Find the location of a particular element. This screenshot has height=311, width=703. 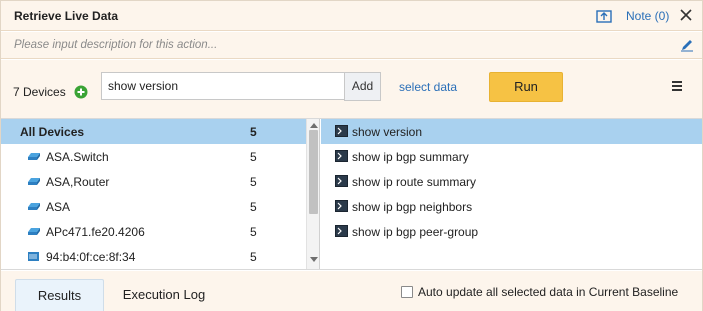

close-icon is located at coordinates (686, 15).